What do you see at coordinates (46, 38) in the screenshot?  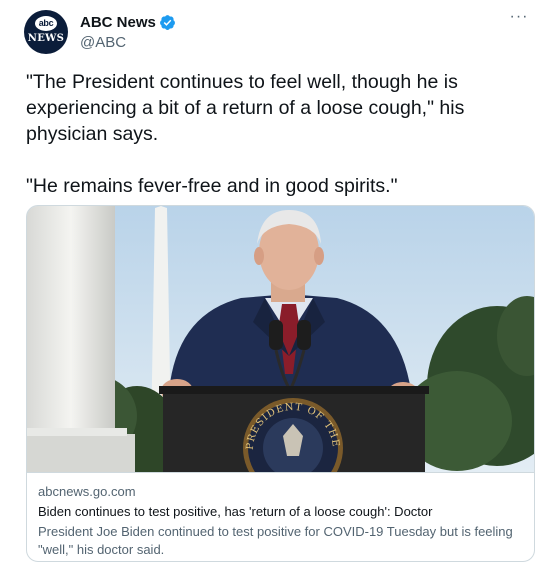 I see `news-wordmark: NEWS` at bounding box center [46, 38].